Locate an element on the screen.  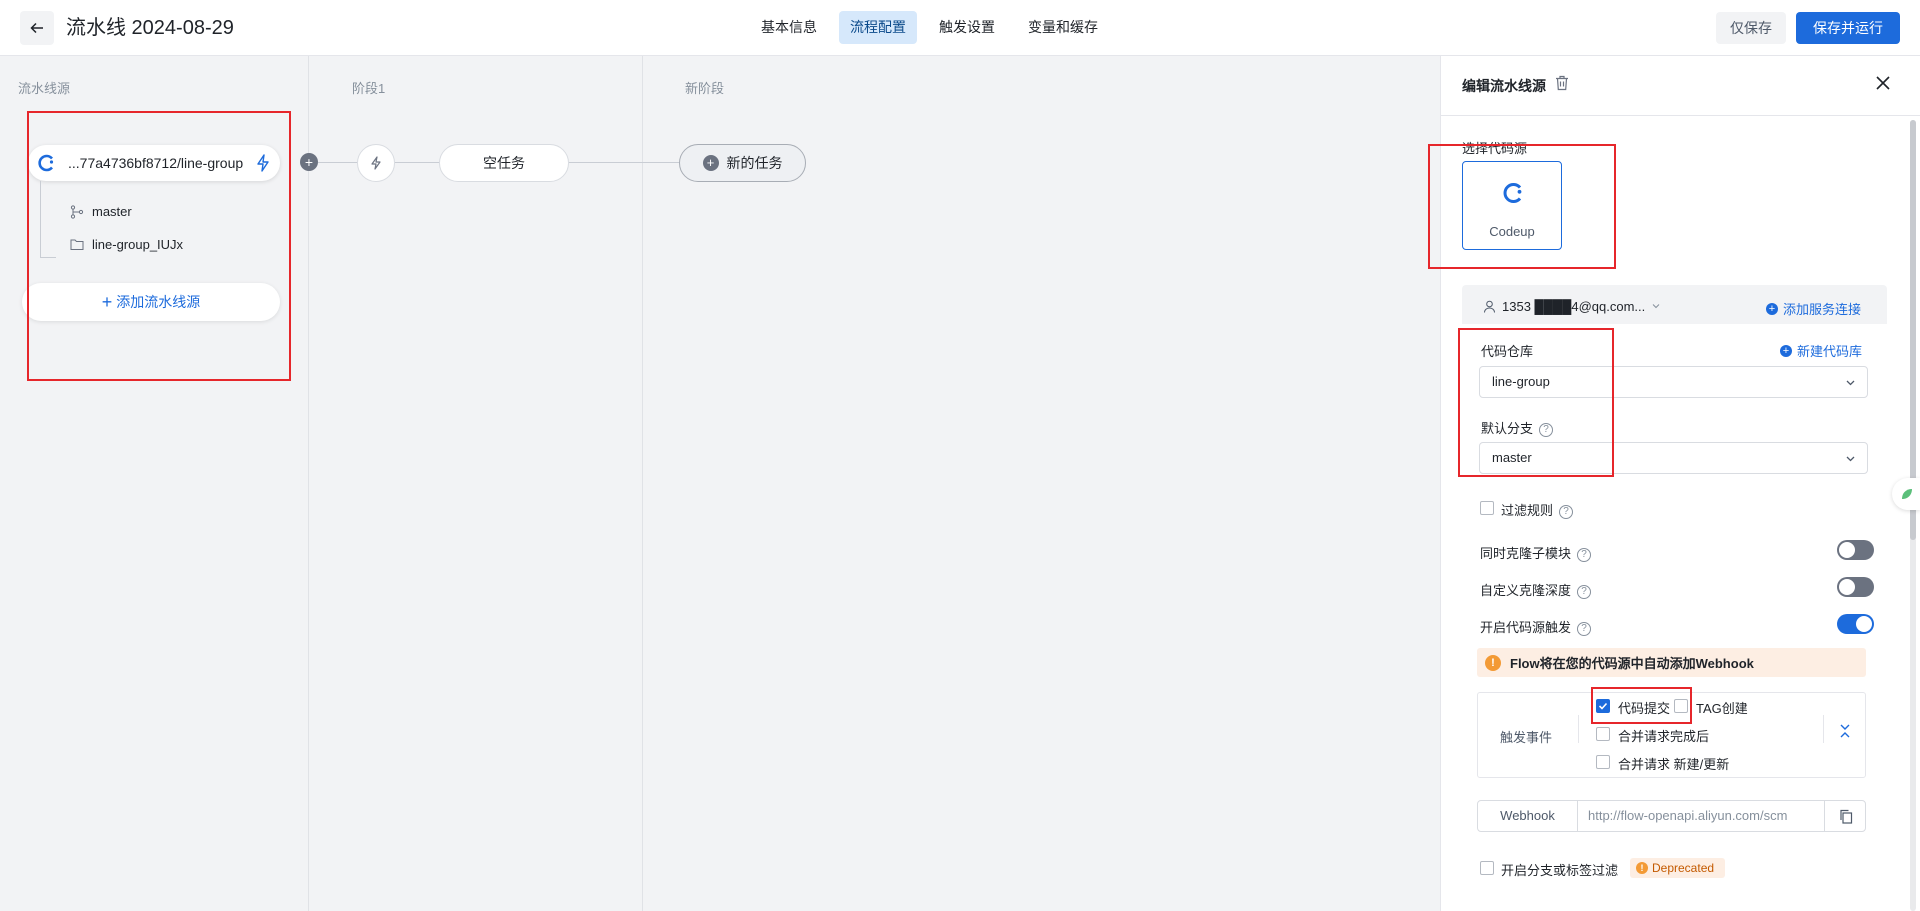
source-branch-row: master is located at coordinates (101, 211).